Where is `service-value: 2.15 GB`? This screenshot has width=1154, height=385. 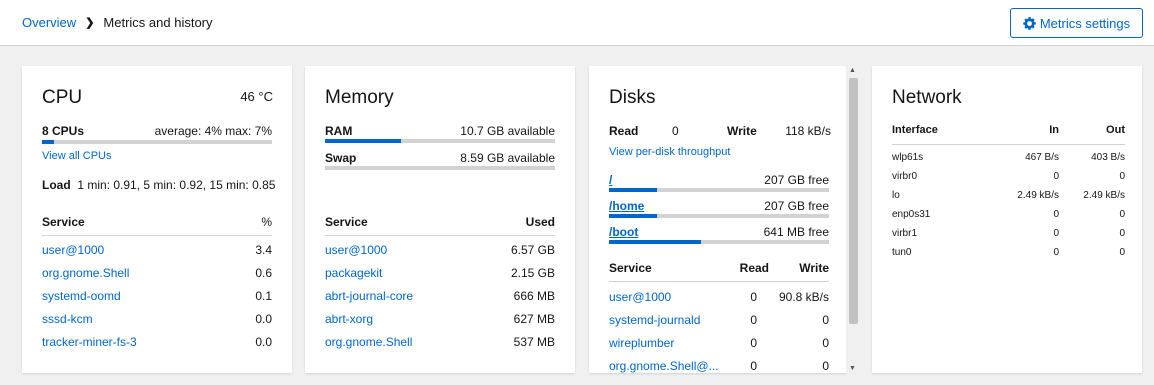
service-value: 2.15 GB is located at coordinates (532, 273).